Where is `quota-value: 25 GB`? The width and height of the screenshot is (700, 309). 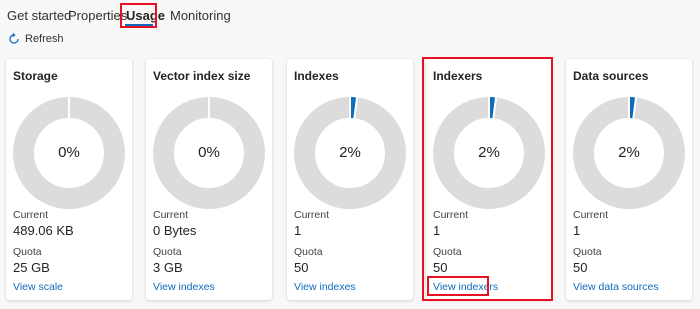
quota-value: 25 GB is located at coordinates (31, 267).